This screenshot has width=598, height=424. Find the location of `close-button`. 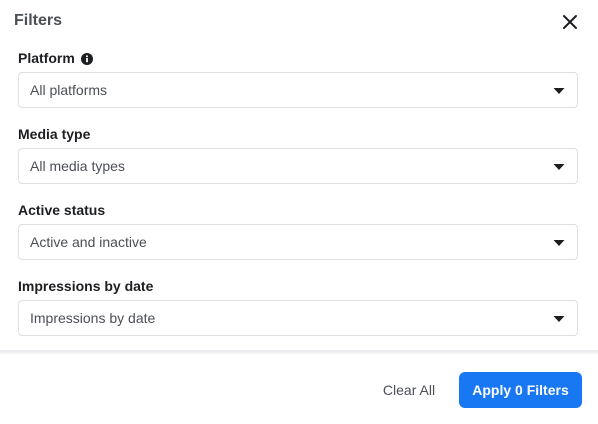

close-button is located at coordinates (570, 22).